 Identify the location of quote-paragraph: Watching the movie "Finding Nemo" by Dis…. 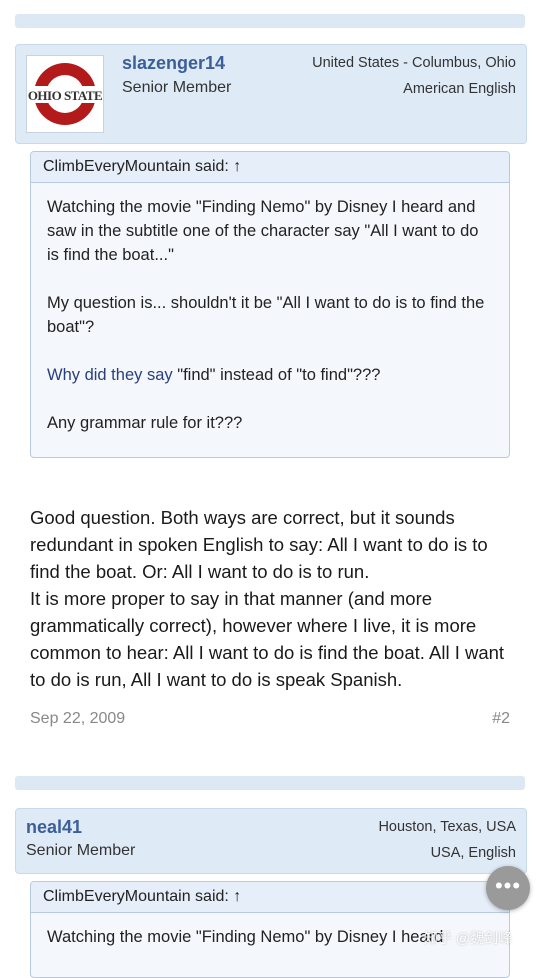
(263, 231).